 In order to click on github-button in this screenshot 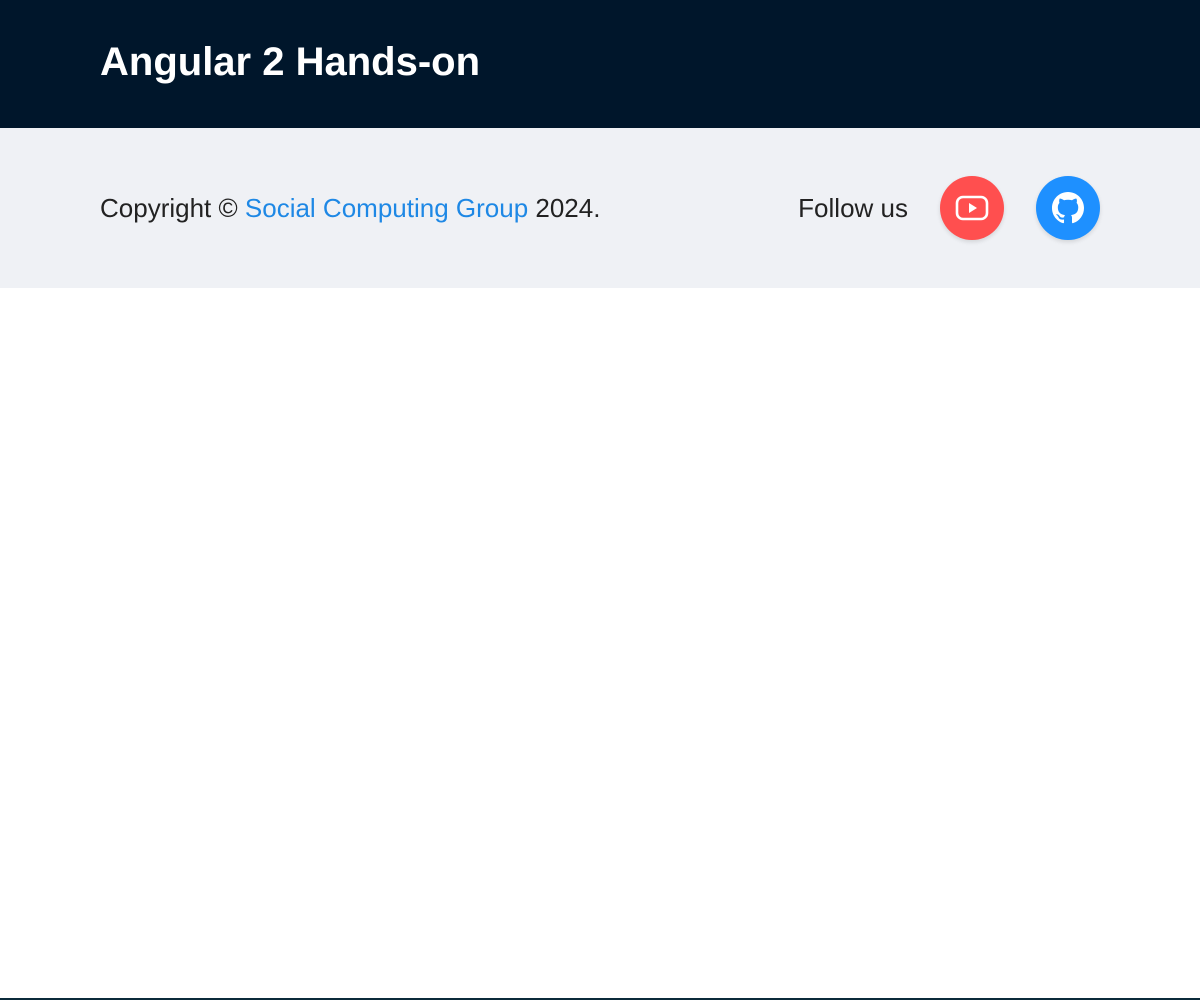, I will do `click(1068, 208)`.